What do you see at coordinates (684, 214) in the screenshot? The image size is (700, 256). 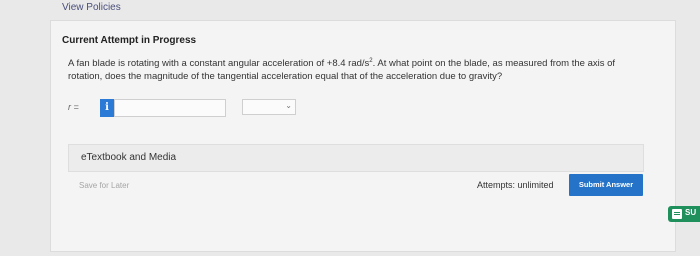 I see `side-tab: SU` at bounding box center [684, 214].